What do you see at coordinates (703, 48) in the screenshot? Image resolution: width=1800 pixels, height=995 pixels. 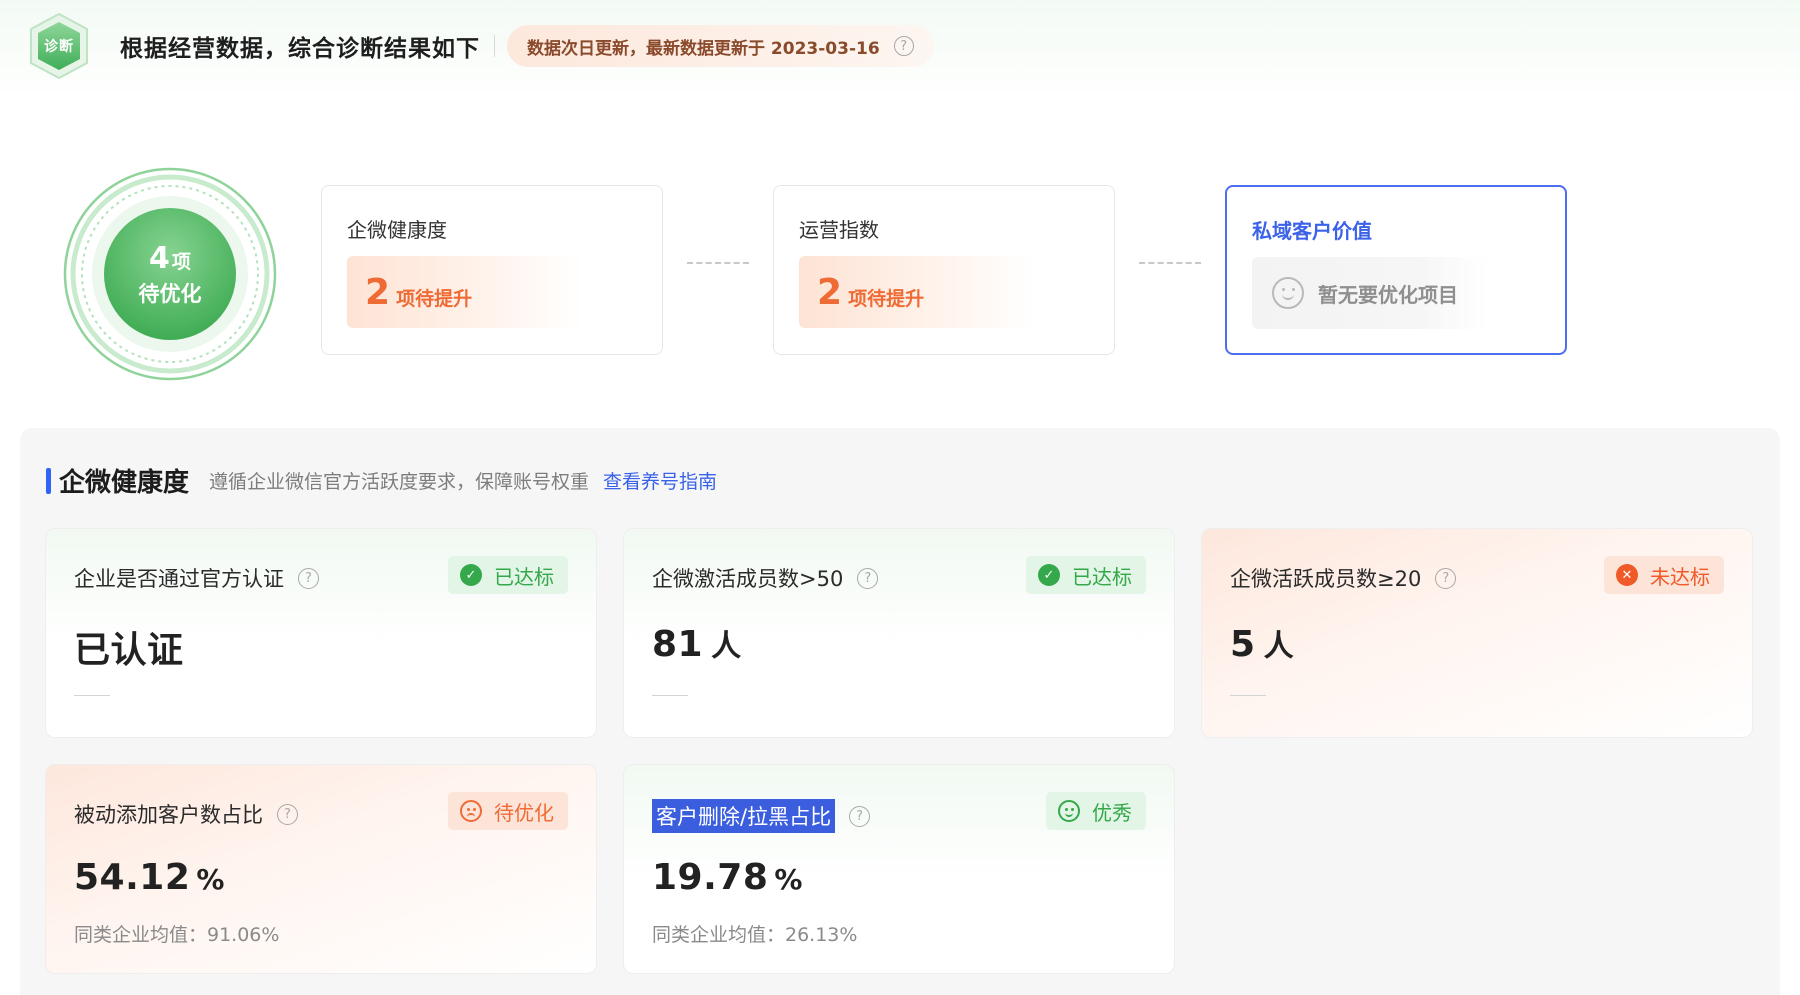 I see `update-notice-text: 数据次日更新，最新数据更新于 2023-03-16` at bounding box center [703, 48].